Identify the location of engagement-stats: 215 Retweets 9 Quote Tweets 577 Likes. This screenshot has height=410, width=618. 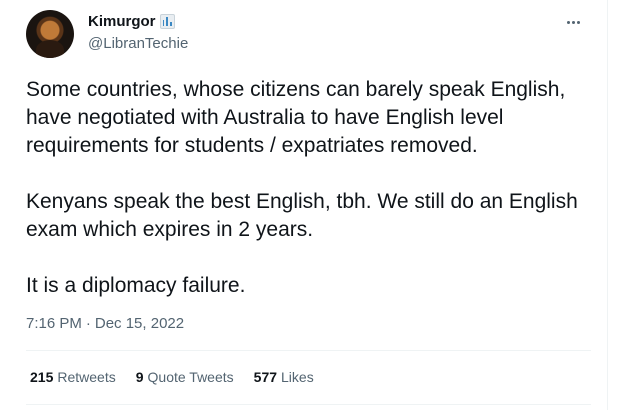
(172, 377).